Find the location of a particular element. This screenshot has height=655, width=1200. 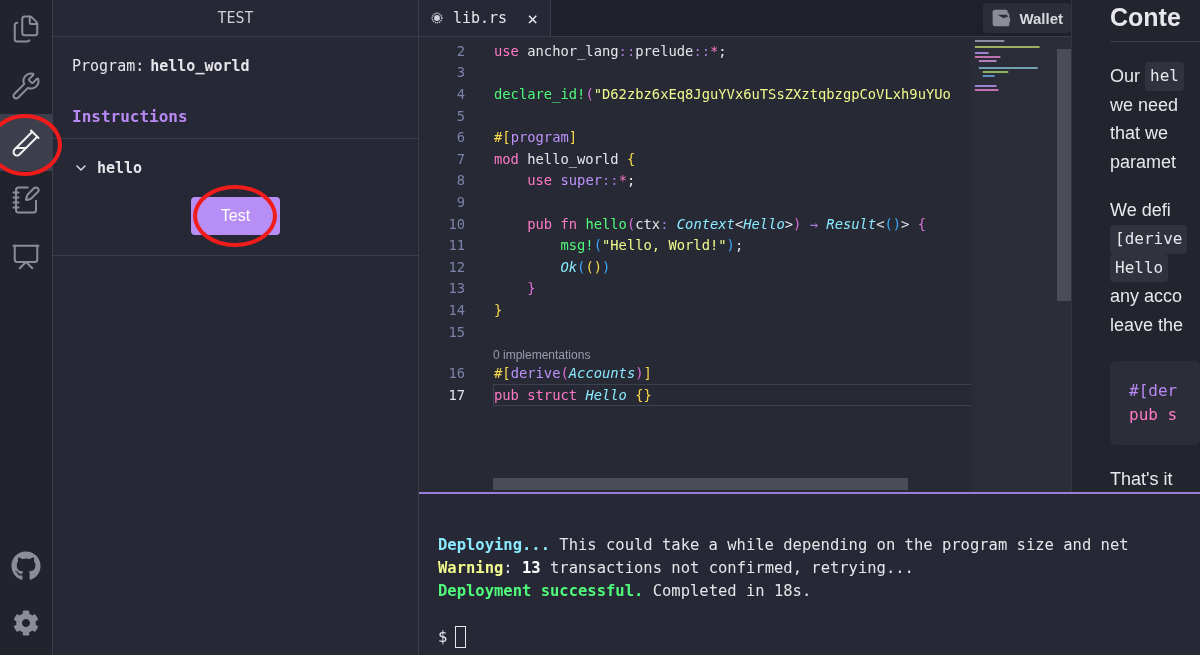

code-token: struct is located at coordinates (552, 394).